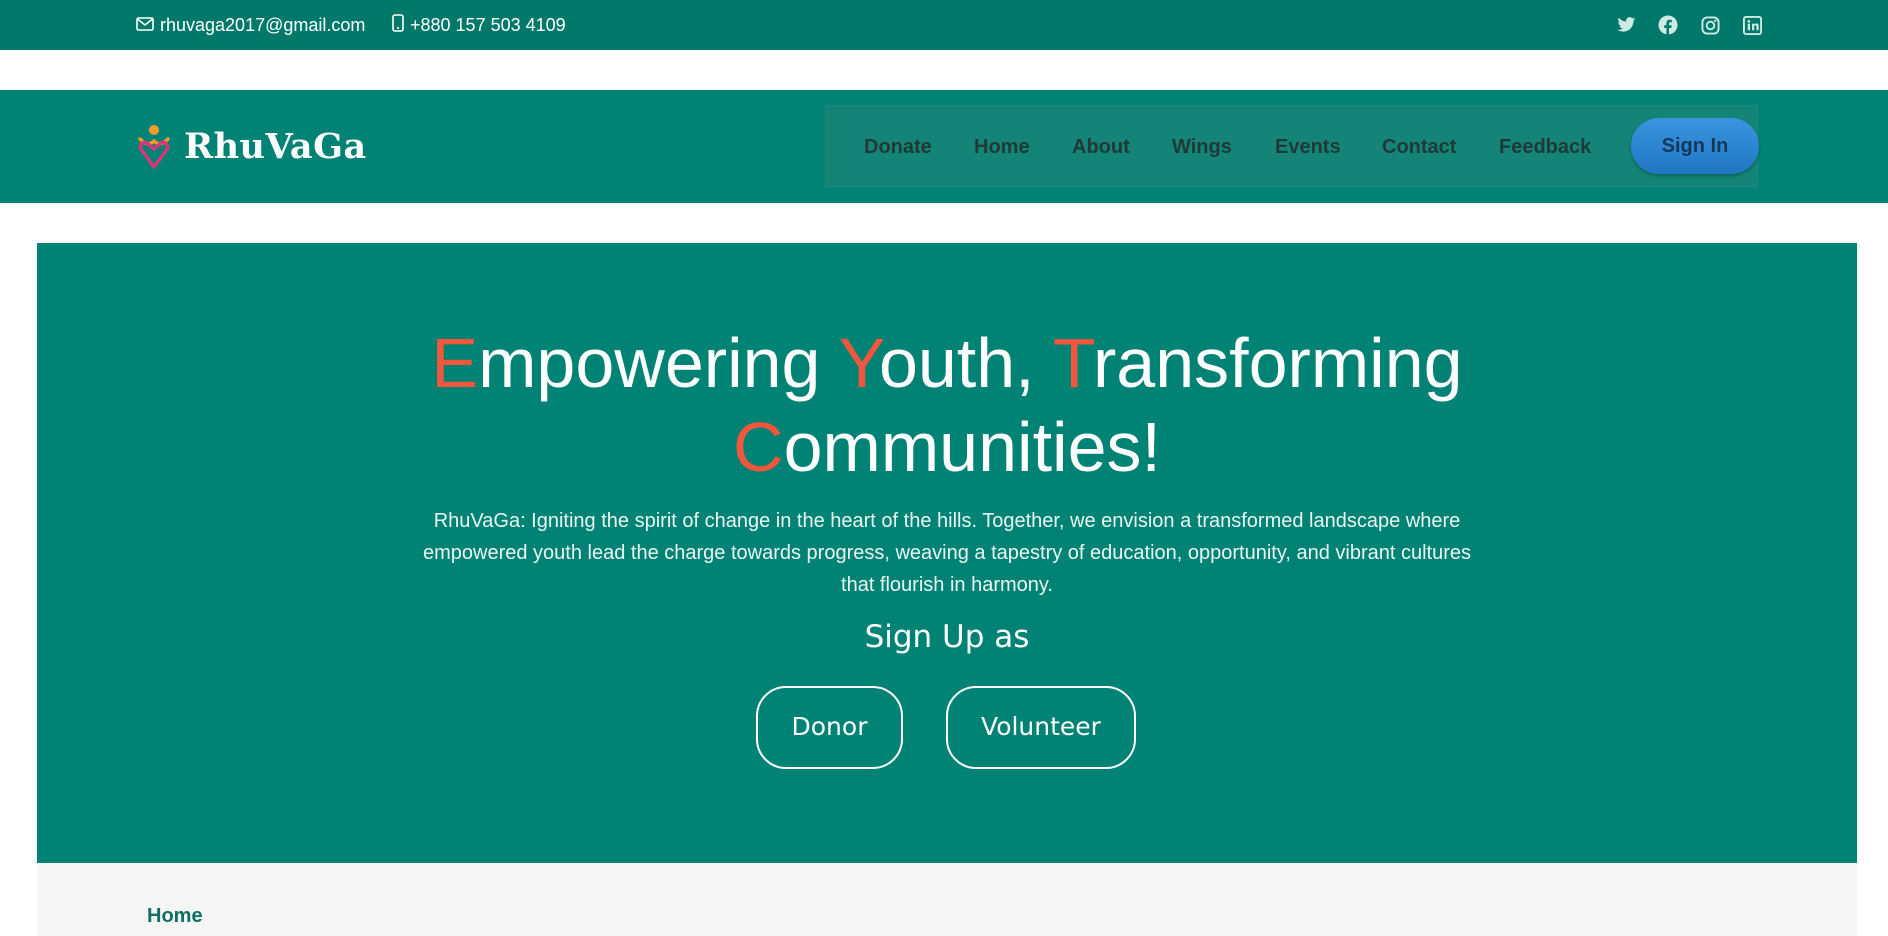  What do you see at coordinates (947, 899) in the screenshot?
I see `breadcrumb-bar: Home` at bounding box center [947, 899].